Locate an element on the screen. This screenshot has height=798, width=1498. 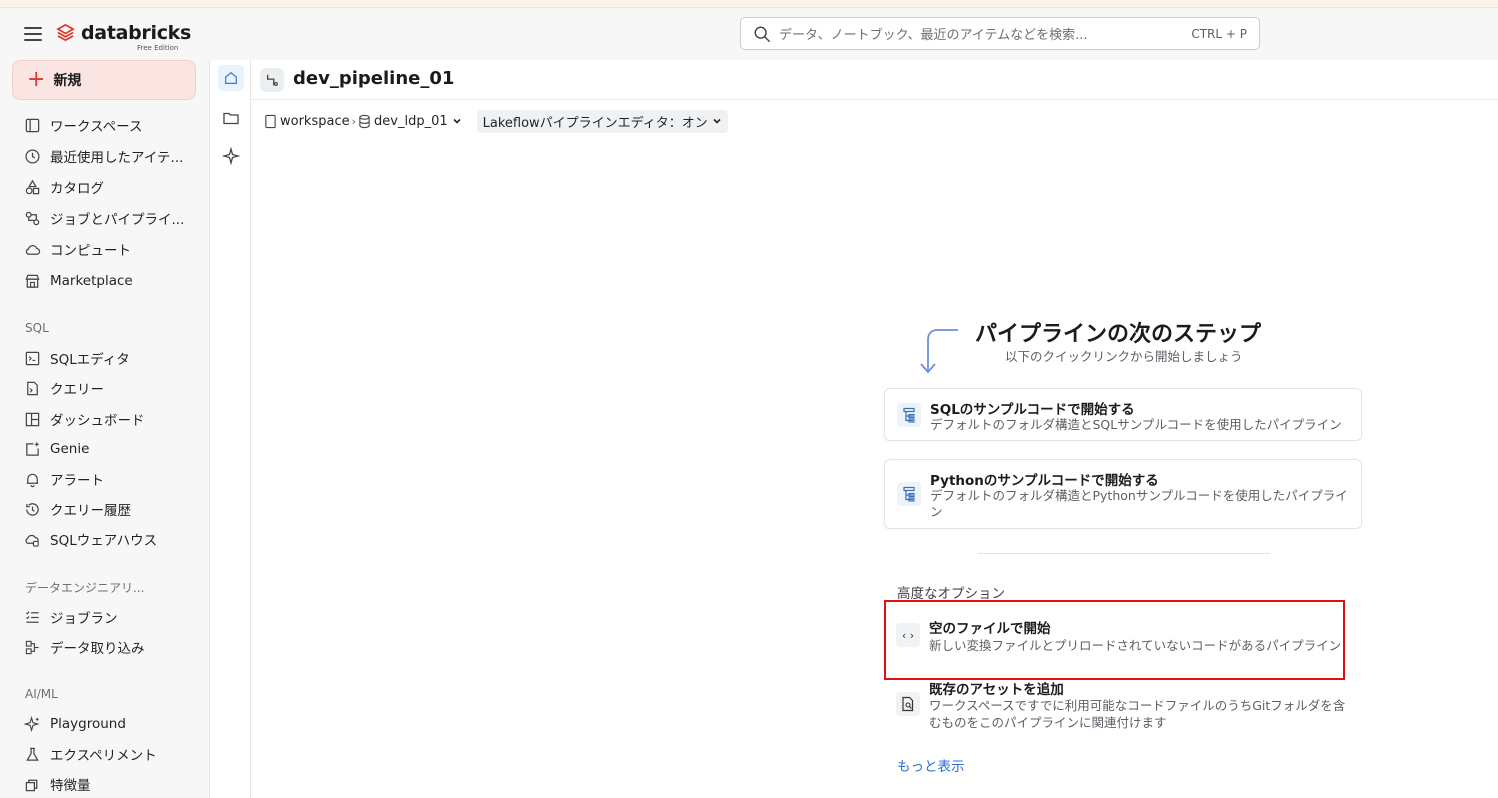
sidebar-item-queries: クエリー is located at coordinates (109, 388).